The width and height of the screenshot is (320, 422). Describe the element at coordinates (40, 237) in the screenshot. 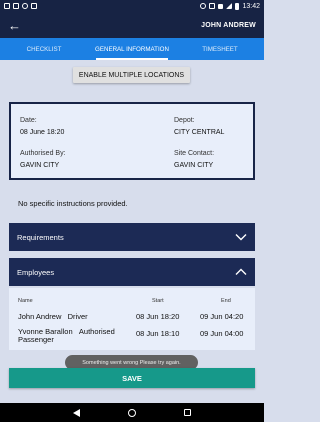

I see `requirements-title: Requirements` at that location.